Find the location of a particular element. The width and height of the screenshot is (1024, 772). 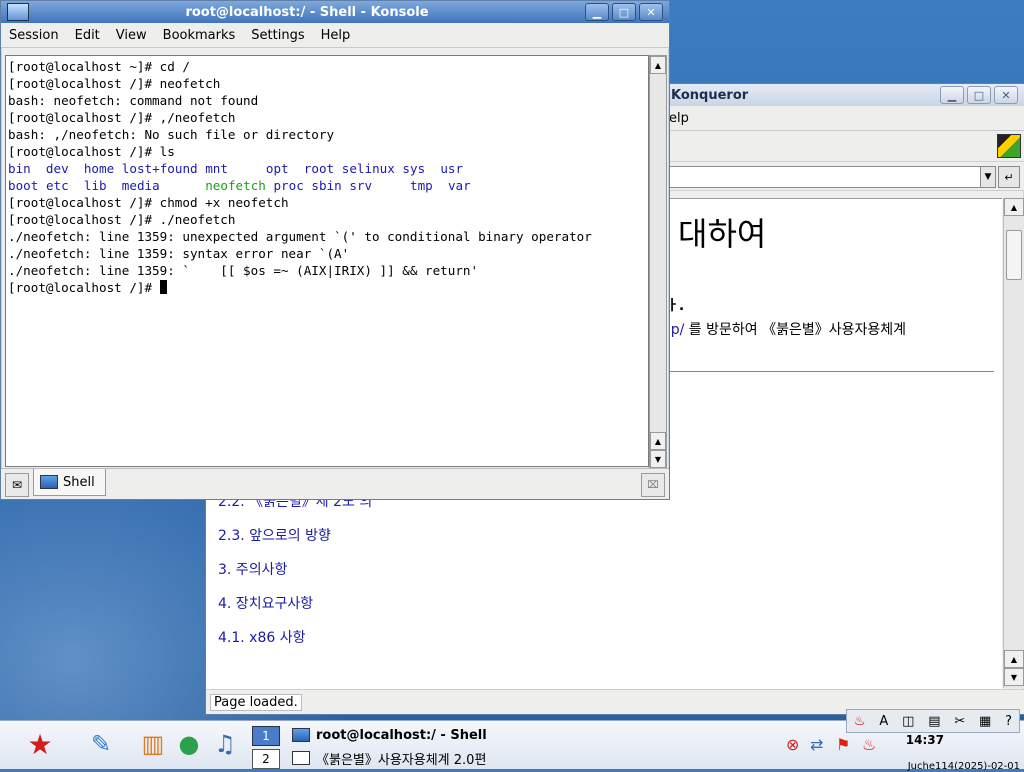

visit-line: :p/ 를 방문하여 《붉은별》사용자용체계 is located at coordinates (786, 329).